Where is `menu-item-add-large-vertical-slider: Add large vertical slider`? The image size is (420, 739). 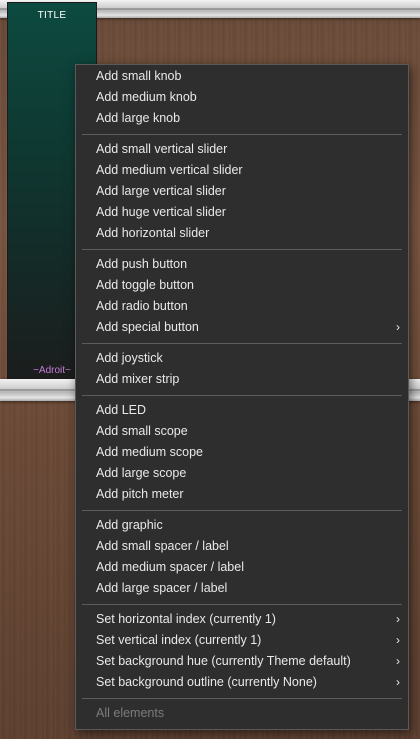 menu-item-add-large-vertical-slider: Add large vertical slider is located at coordinates (242, 191).